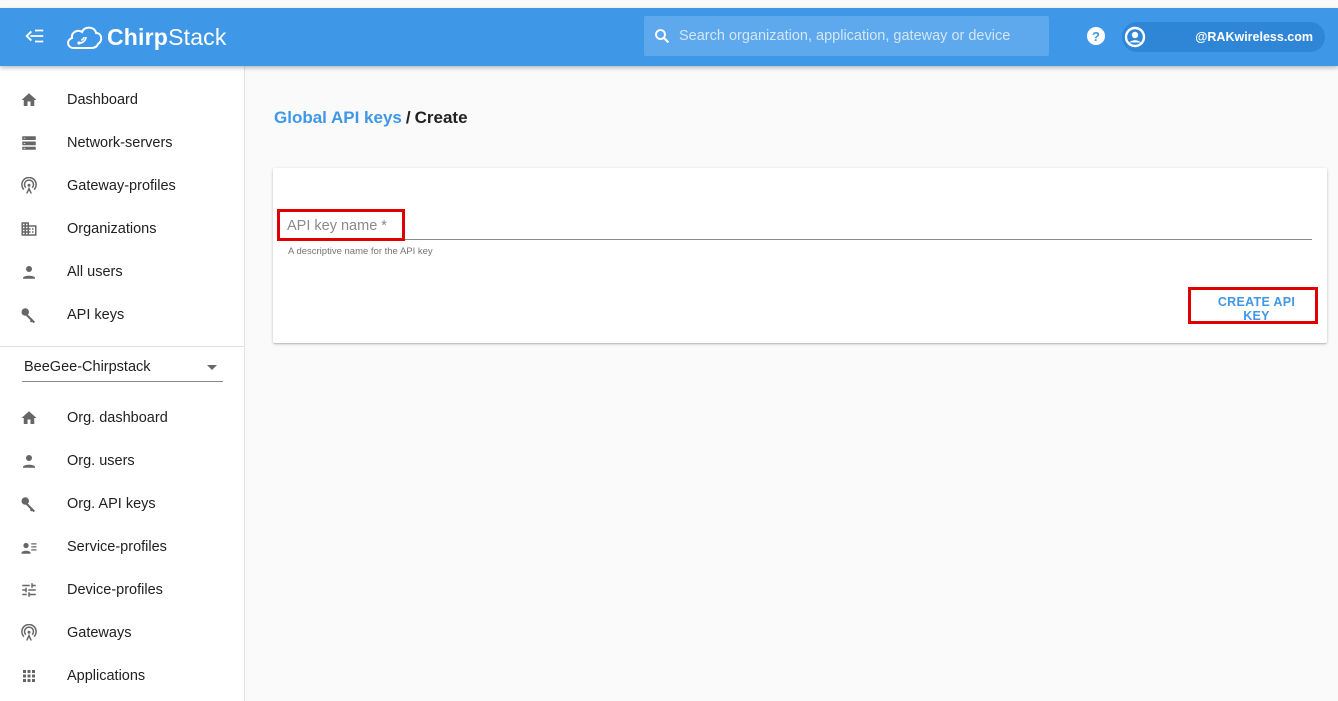 The width and height of the screenshot is (1338, 701). What do you see at coordinates (101, 461) in the screenshot?
I see `sidebar-item-label: Org. users` at bounding box center [101, 461].